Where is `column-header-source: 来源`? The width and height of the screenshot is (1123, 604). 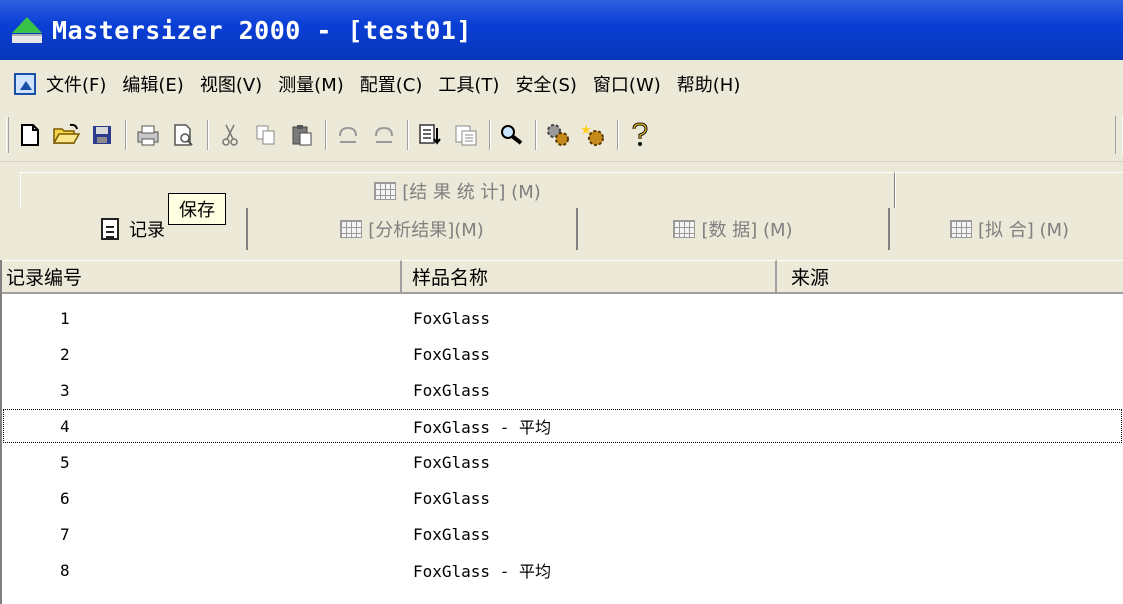
column-header-source: 来源 is located at coordinates (950, 277).